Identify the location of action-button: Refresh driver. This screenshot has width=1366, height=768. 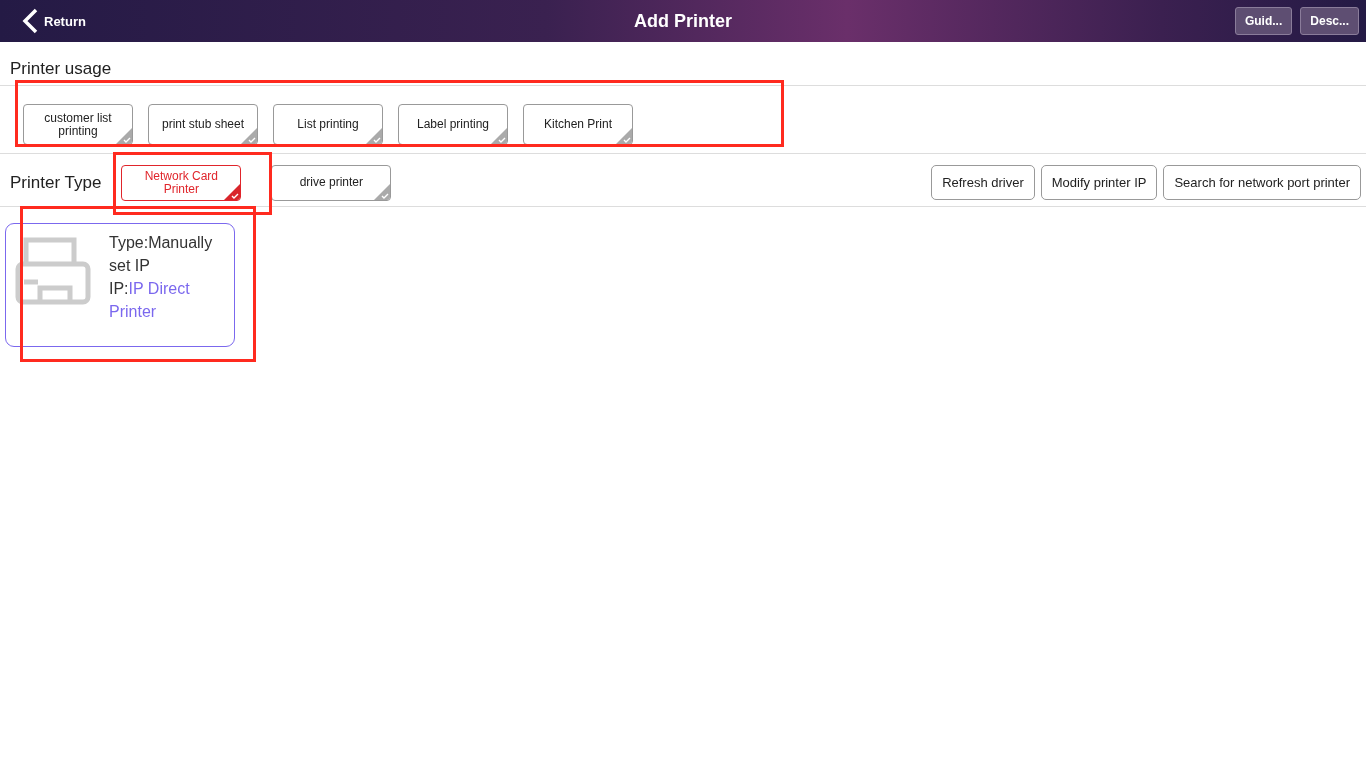
(983, 182).